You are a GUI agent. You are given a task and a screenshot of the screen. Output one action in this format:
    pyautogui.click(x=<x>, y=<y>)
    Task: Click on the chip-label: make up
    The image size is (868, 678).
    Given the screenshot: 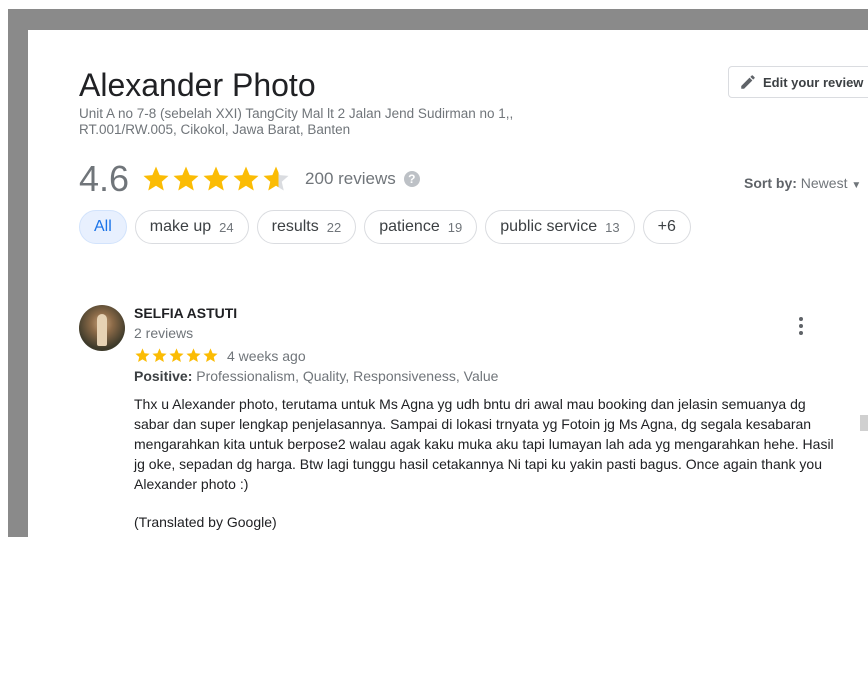 What is the action you would take?
    pyautogui.click(x=180, y=226)
    